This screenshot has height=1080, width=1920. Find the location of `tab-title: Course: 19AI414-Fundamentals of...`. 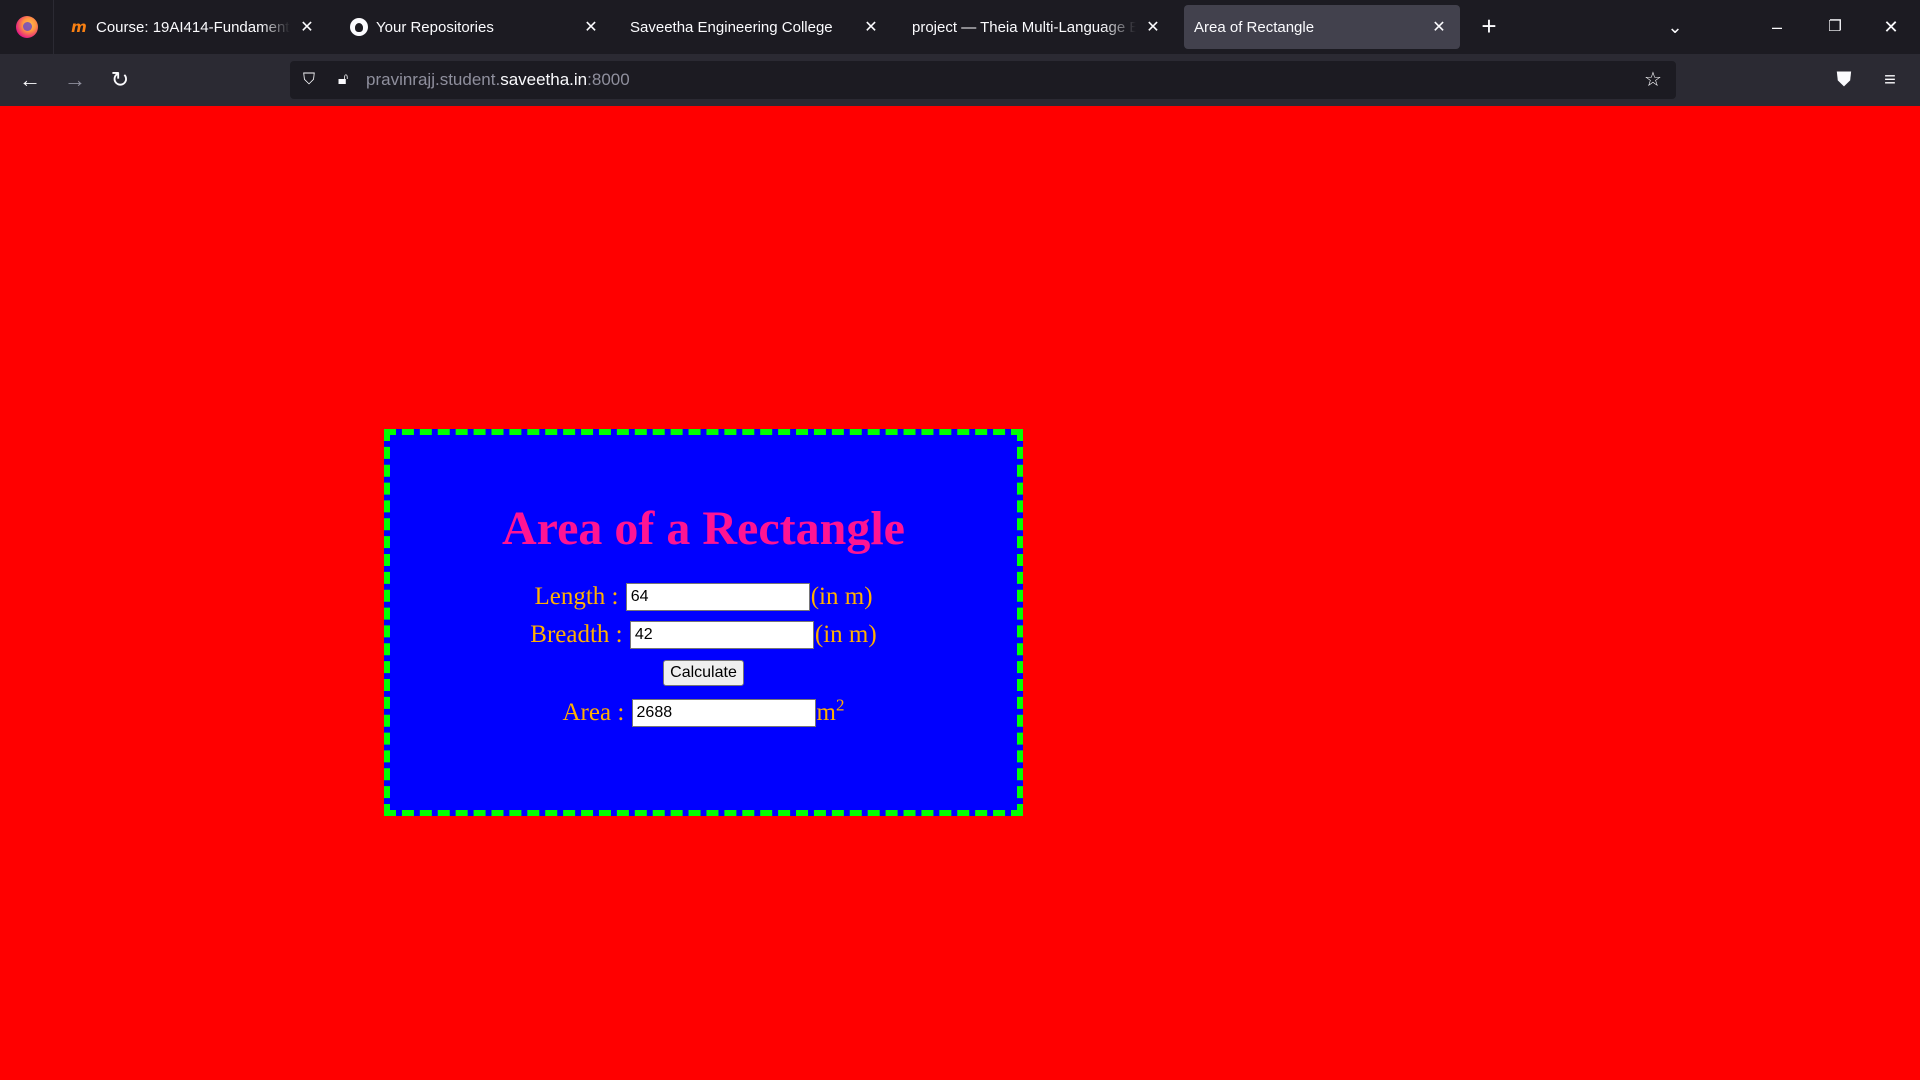

tab-title: Course: 19AI414-Fundamentals of... is located at coordinates (193, 27).